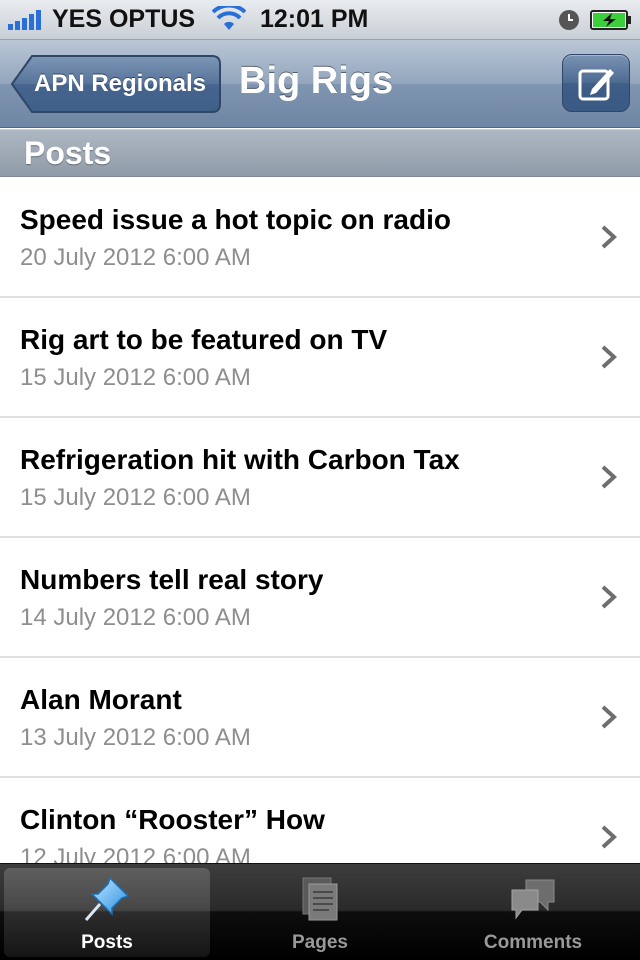 The width and height of the screenshot is (640, 960). I want to click on battery-charging-icon, so click(610, 20).